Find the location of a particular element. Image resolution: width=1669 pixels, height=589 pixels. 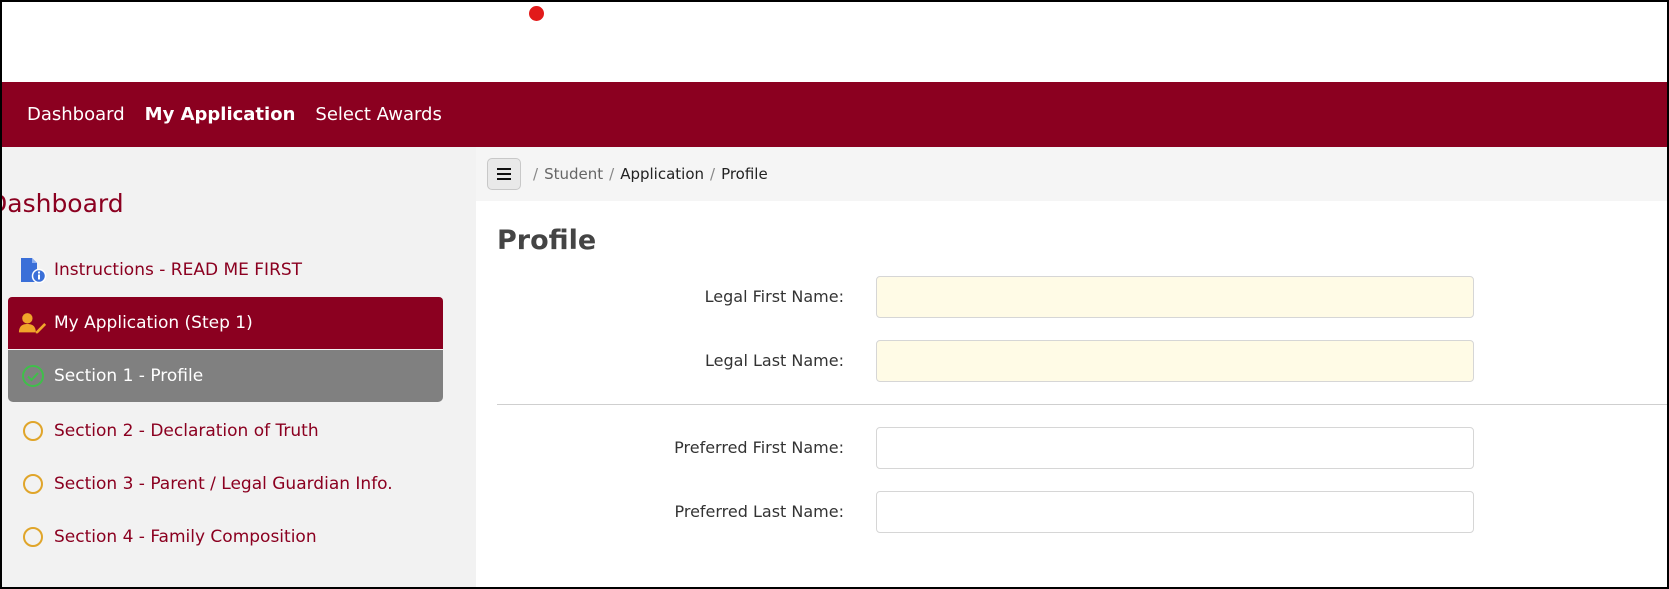

sidebar-item-label: Section 1 - Profile is located at coordinates (129, 376).